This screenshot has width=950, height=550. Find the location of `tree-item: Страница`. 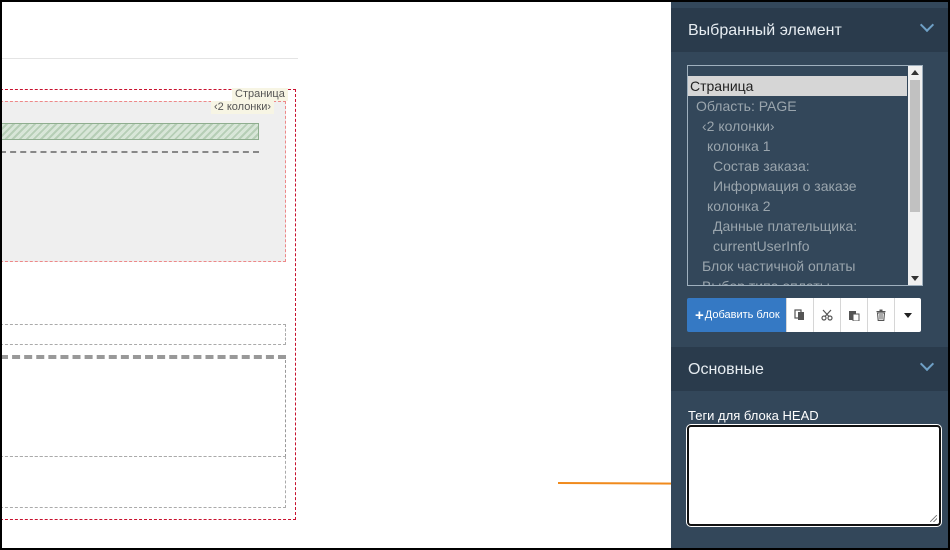

tree-item: Страница is located at coordinates (797, 86).